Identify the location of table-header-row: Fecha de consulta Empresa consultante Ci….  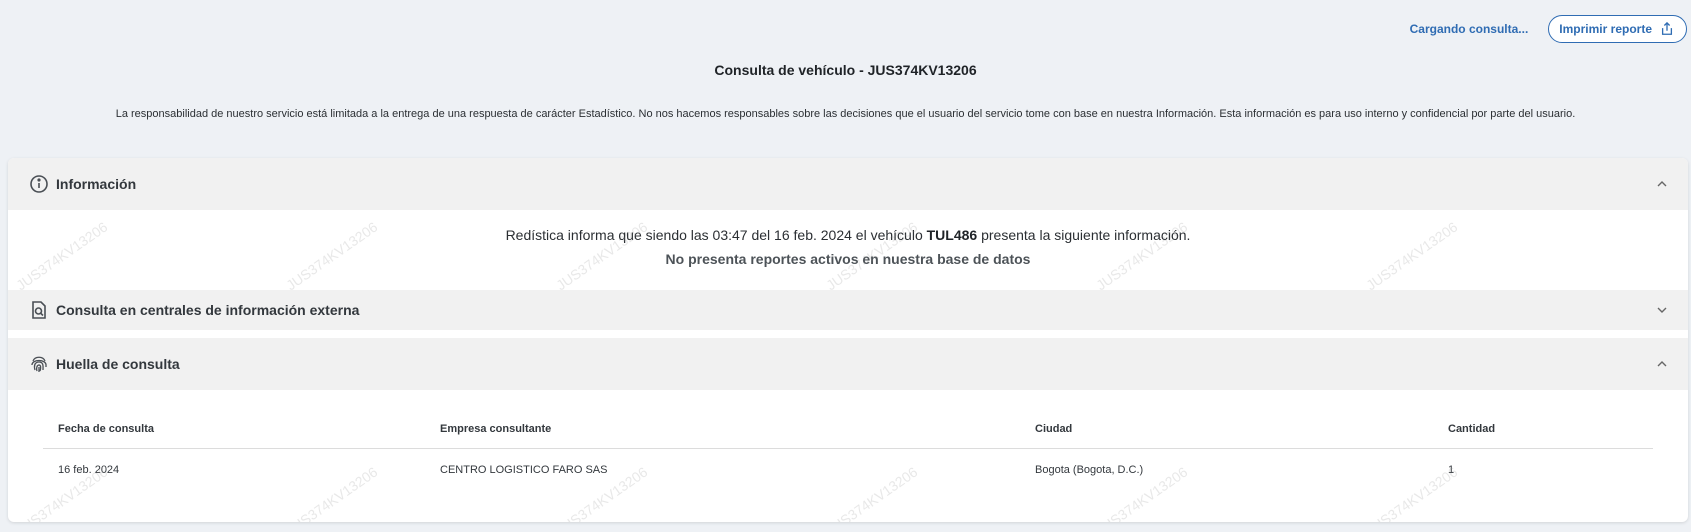
(848, 429).